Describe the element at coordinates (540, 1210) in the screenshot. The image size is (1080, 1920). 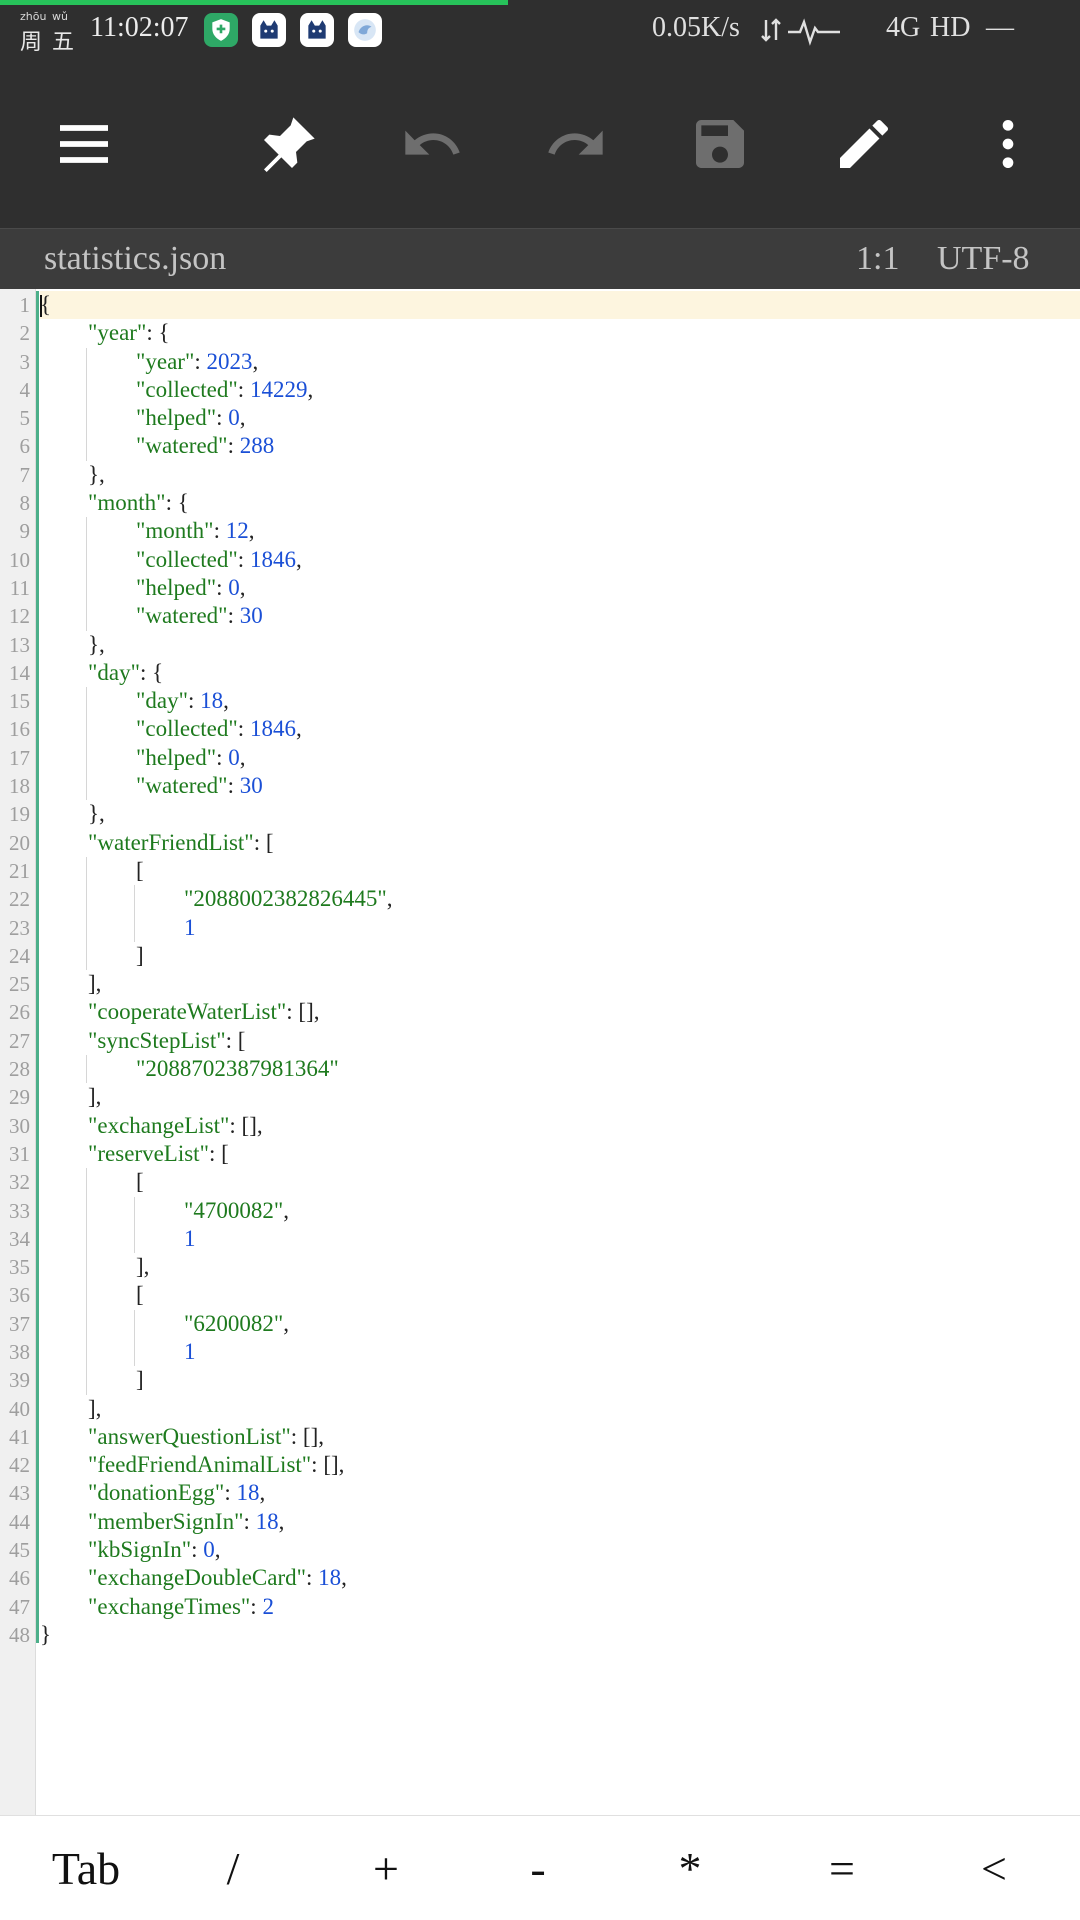
I see `code-line: 33 "4700082",` at that location.